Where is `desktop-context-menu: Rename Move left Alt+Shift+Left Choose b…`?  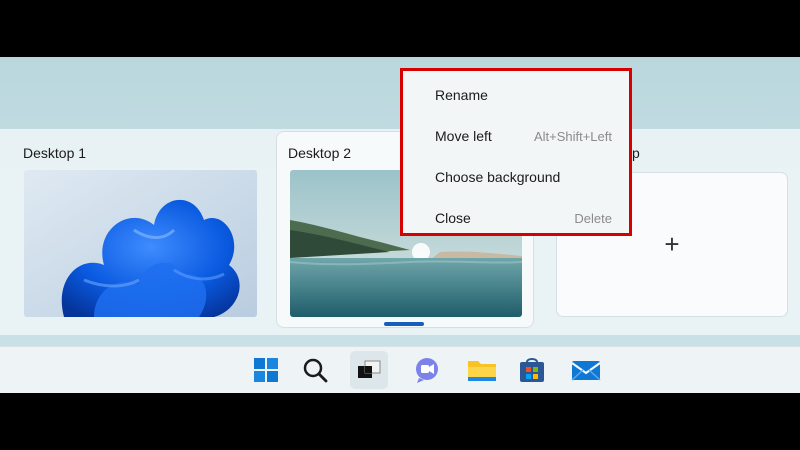
desktop-context-menu: Rename Move left Alt+Shift+Left Choose b… is located at coordinates (516, 152).